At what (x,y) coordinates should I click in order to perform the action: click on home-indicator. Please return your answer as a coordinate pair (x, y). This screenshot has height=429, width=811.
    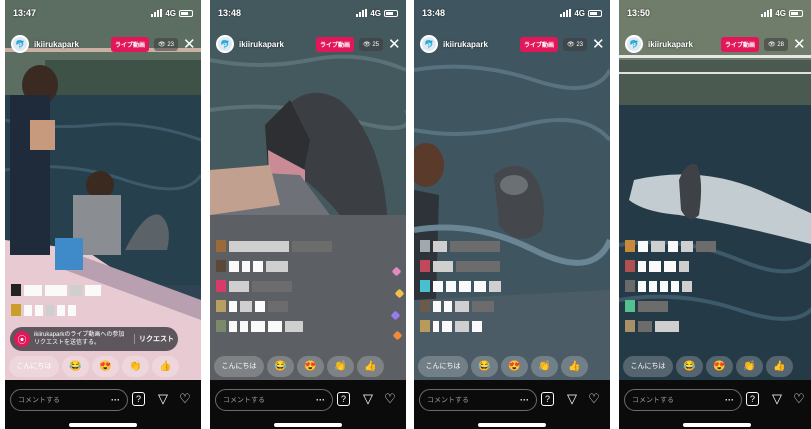
    Looking at the image, I should click on (308, 425).